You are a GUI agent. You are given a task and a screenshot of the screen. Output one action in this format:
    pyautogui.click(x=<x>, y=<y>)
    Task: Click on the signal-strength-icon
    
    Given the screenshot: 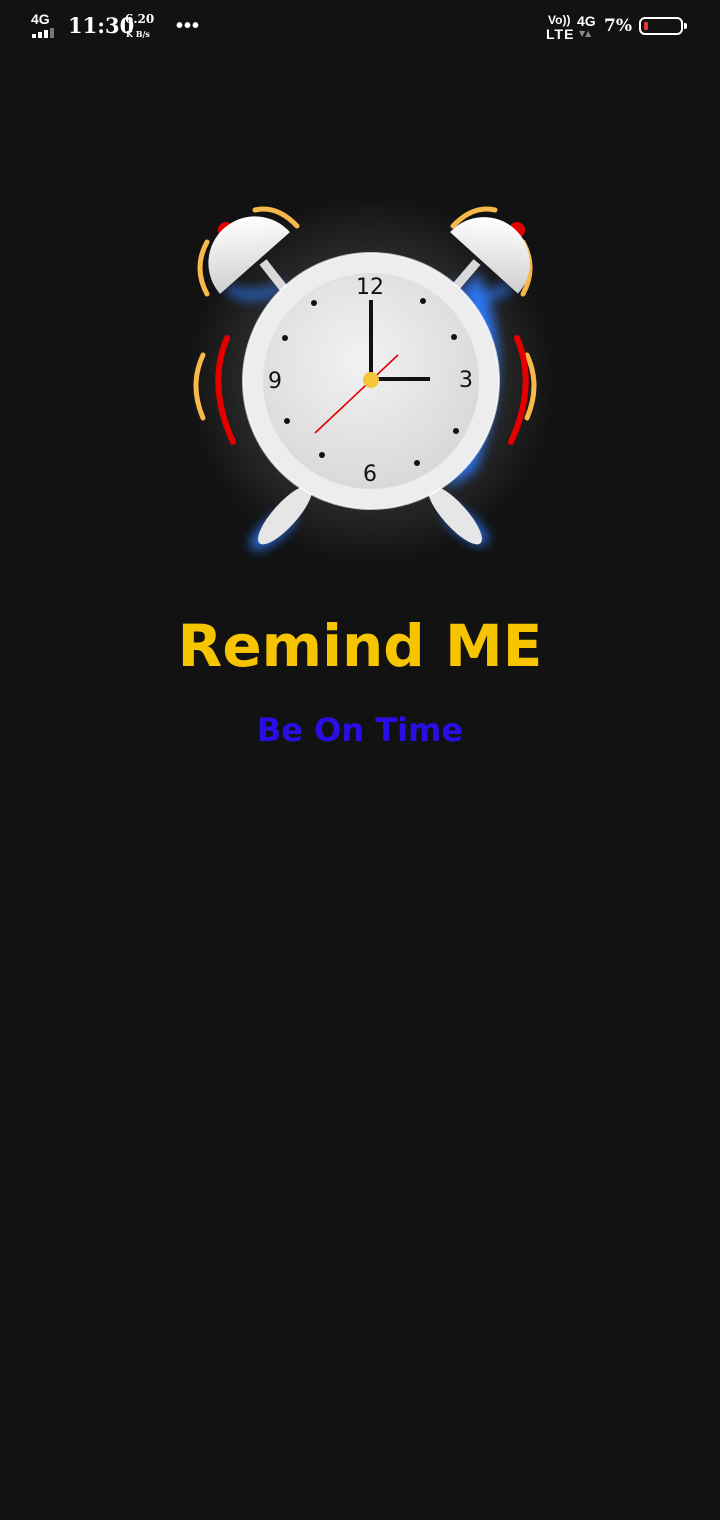 What is the action you would take?
    pyautogui.click(x=43, y=33)
    